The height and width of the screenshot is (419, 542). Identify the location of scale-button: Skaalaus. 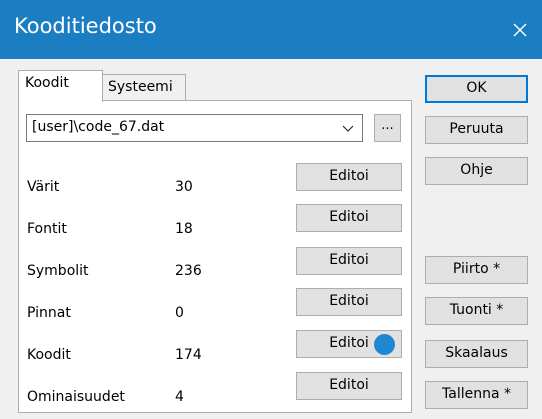
(476, 354).